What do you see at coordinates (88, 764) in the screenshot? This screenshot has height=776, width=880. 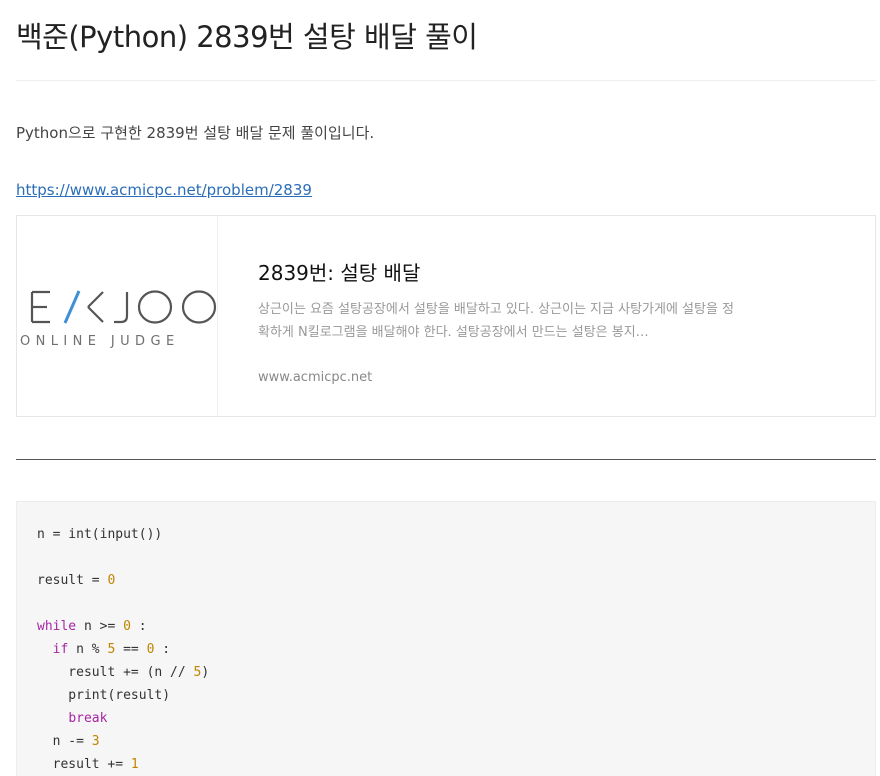 I see `code-line: result += 1` at bounding box center [88, 764].